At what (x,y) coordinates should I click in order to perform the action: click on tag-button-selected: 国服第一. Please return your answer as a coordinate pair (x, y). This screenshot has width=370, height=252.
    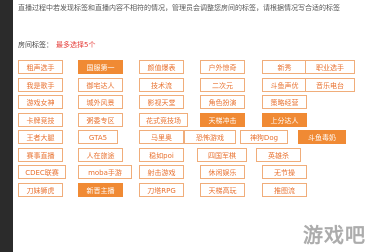
    Looking at the image, I should click on (100, 67).